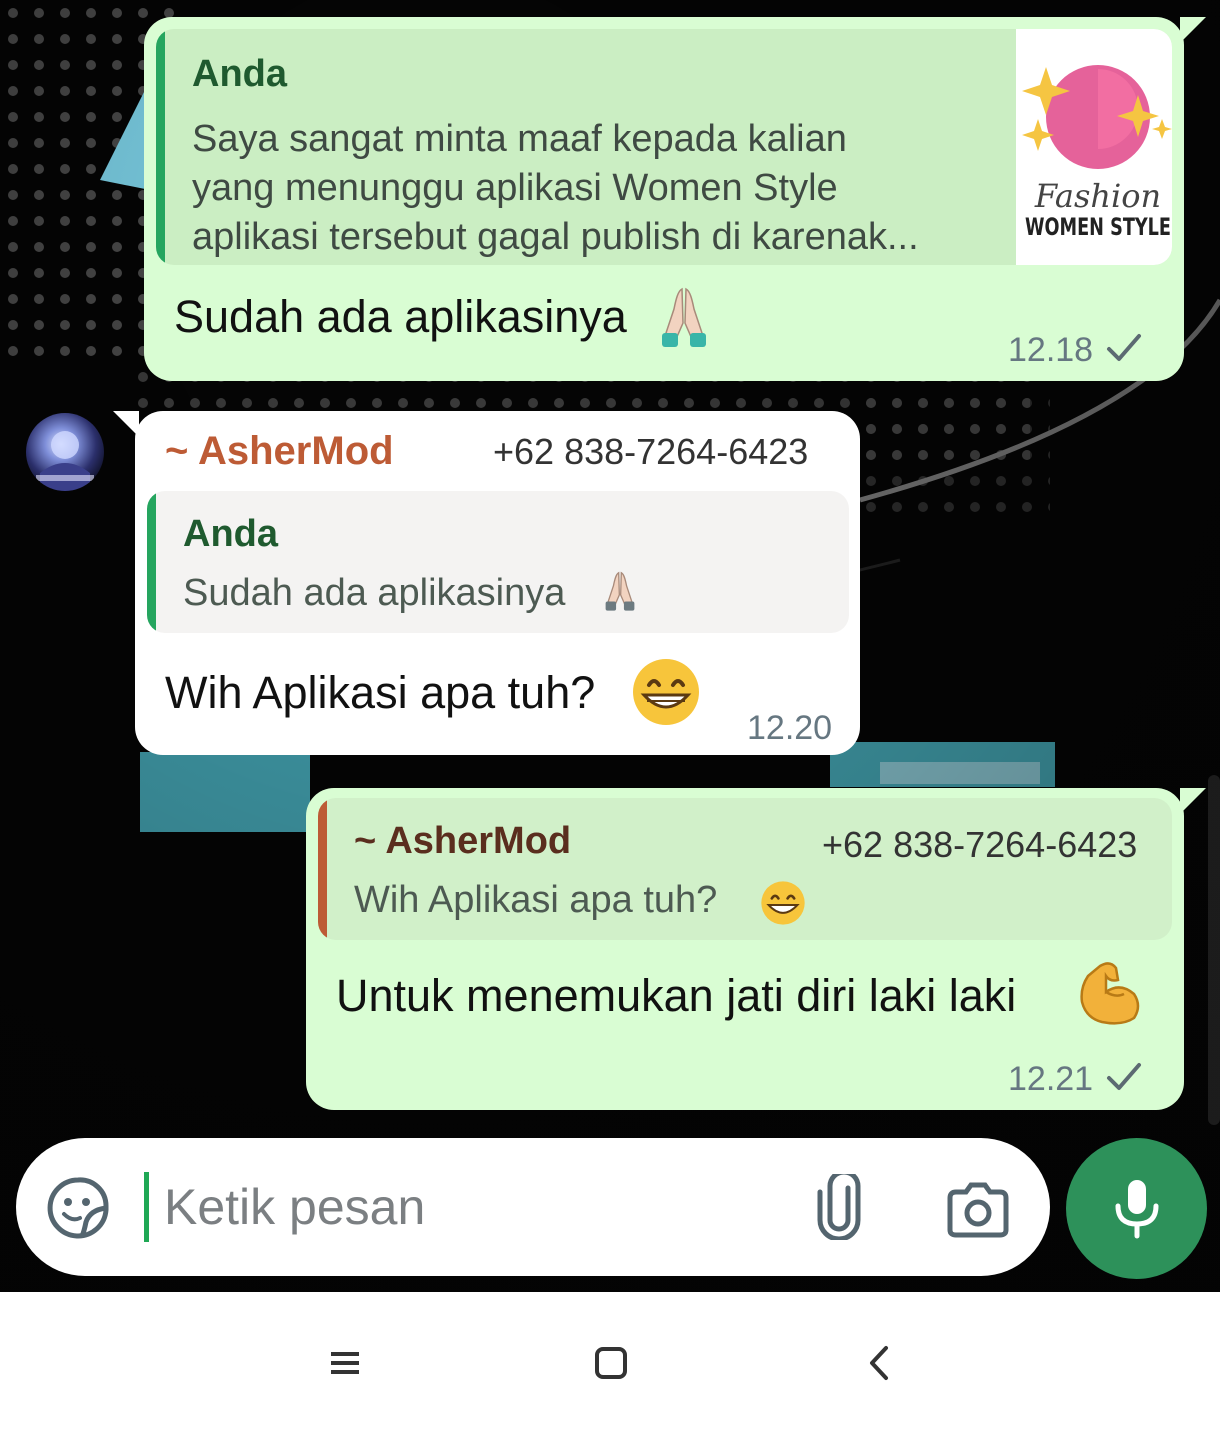  What do you see at coordinates (1098, 227) in the screenshot?
I see `logo-brand: WOMEN STYLE` at bounding box center [1098, 227].